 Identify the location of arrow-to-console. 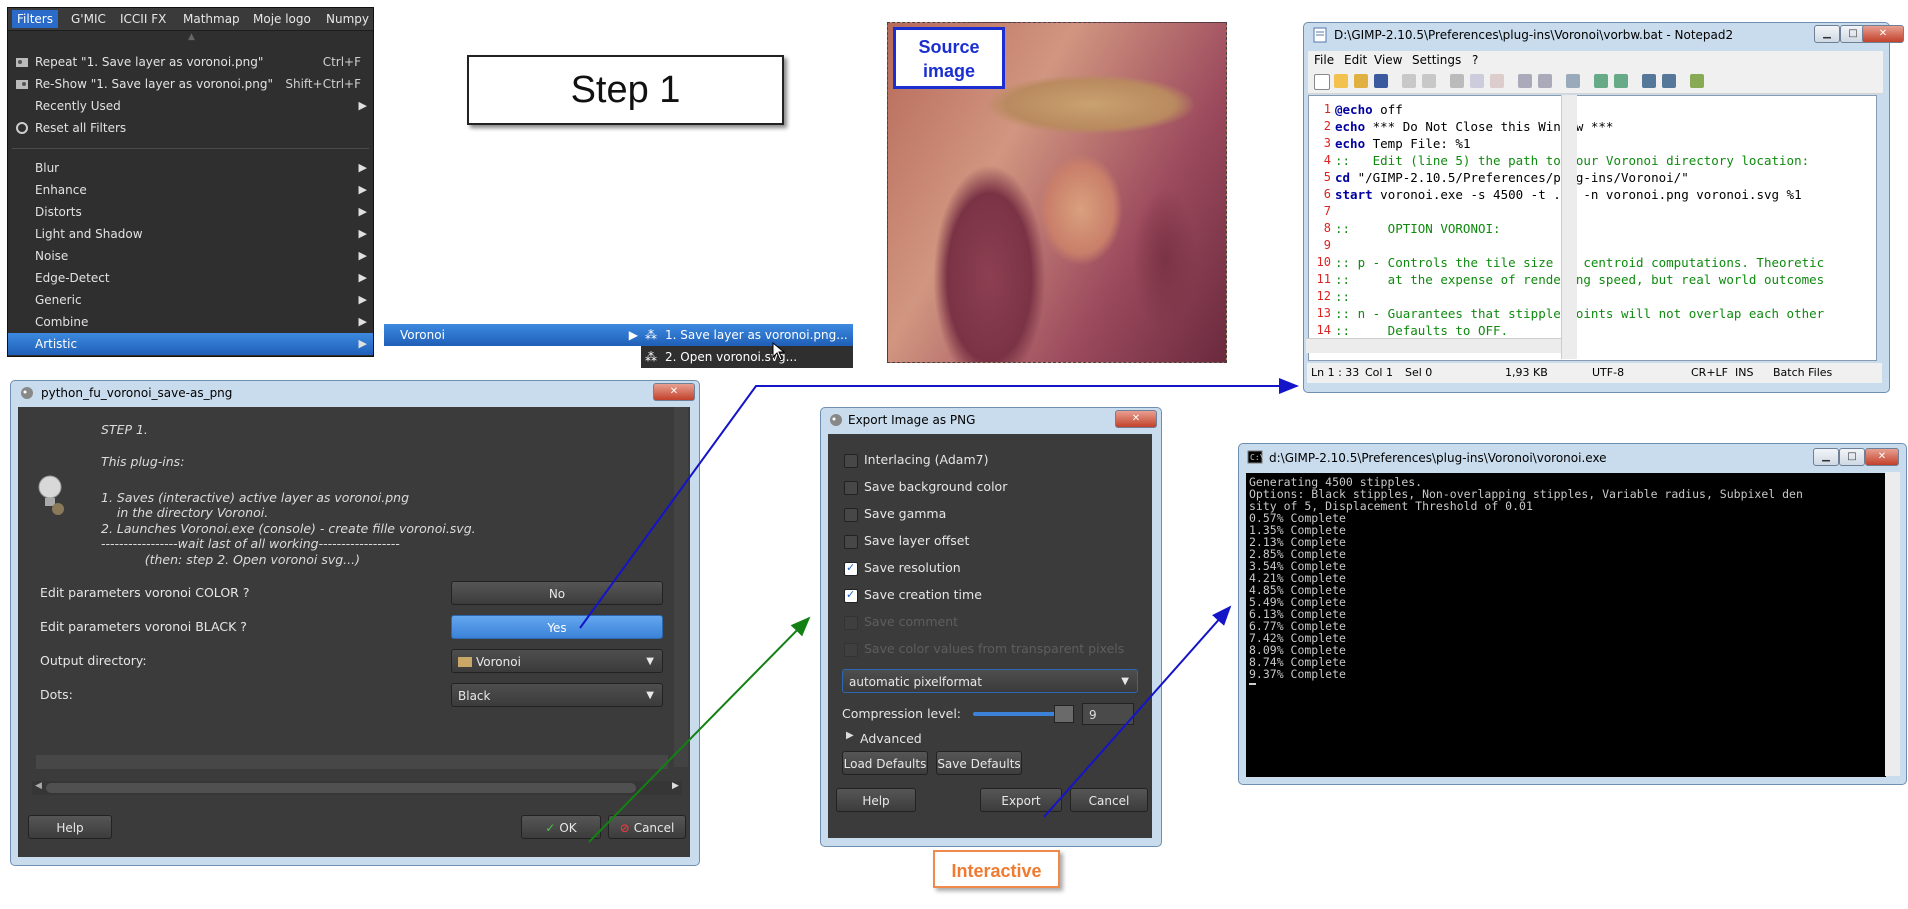
(1137, 711).